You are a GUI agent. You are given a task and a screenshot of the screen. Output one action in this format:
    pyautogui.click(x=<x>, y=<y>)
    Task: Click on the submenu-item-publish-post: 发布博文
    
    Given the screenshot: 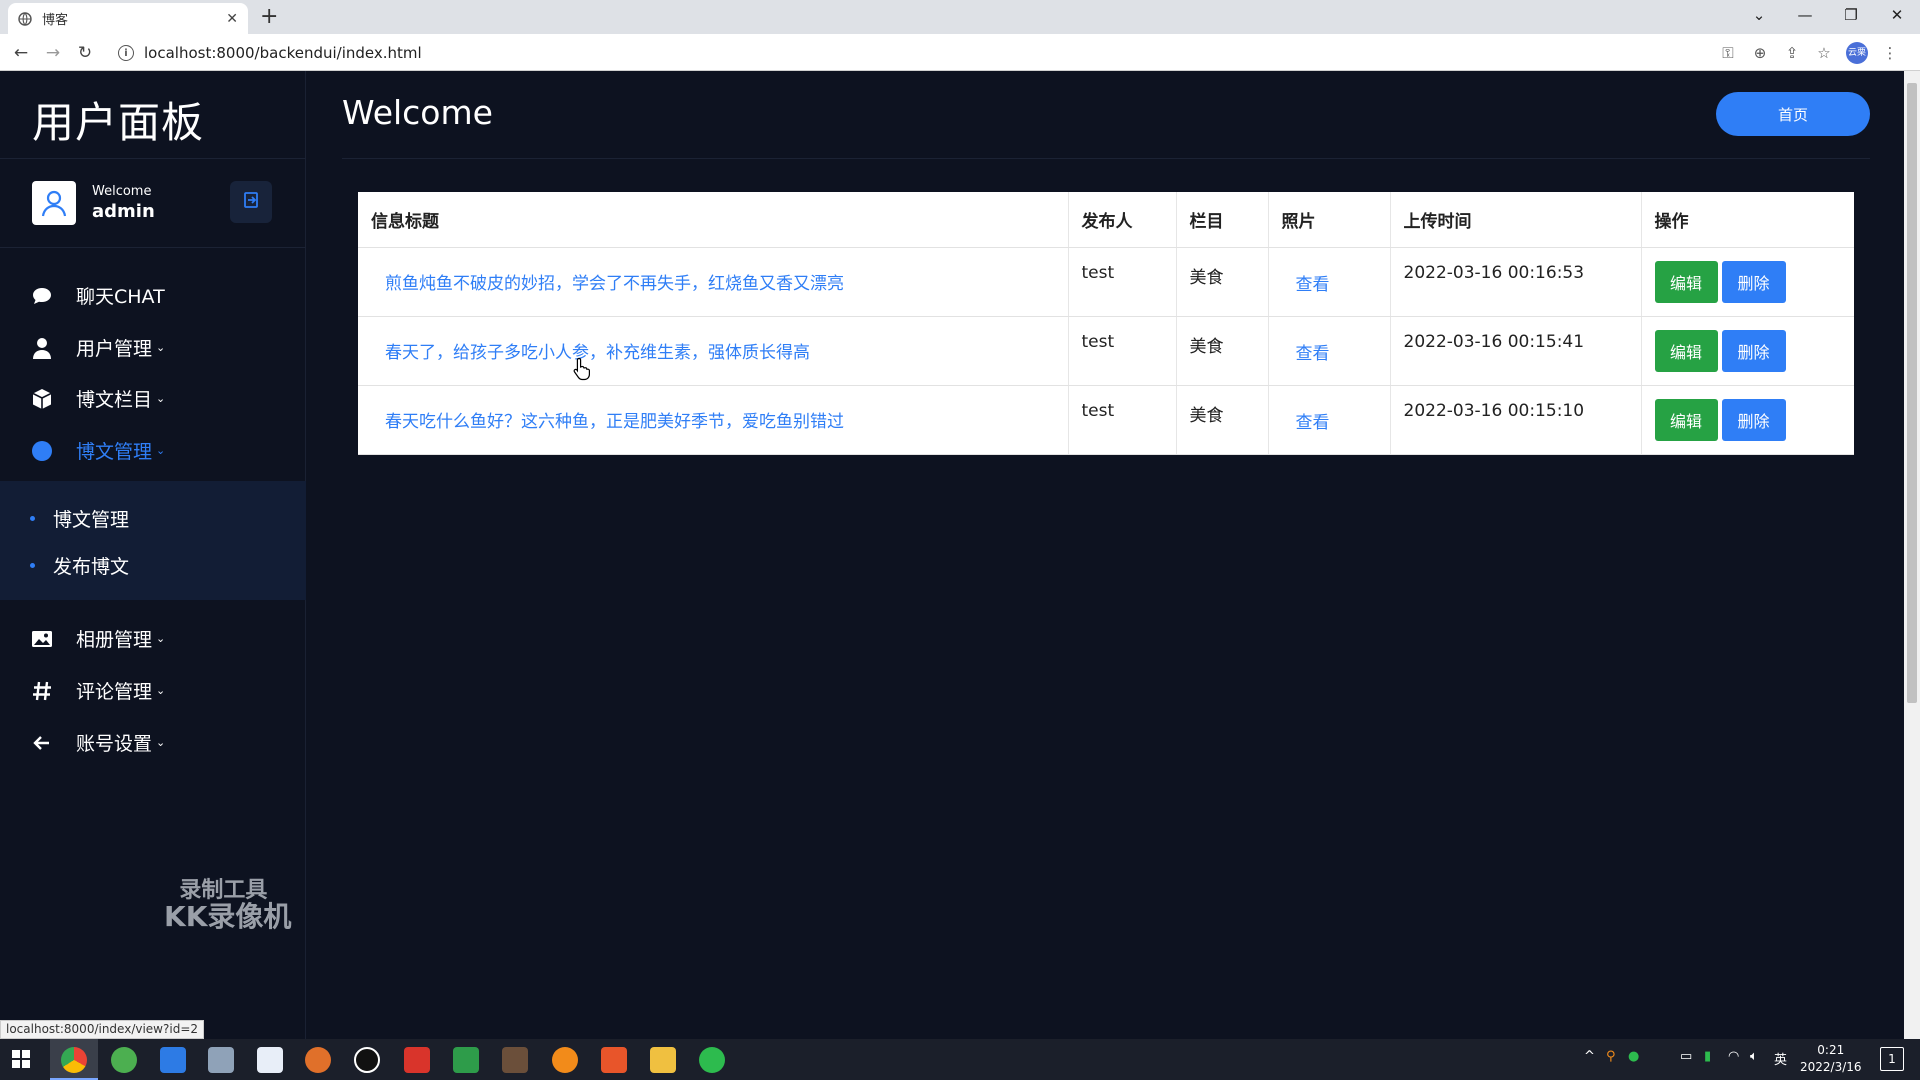 What is the action you would take?
    pyautogui.click(x=79, y=565)
    